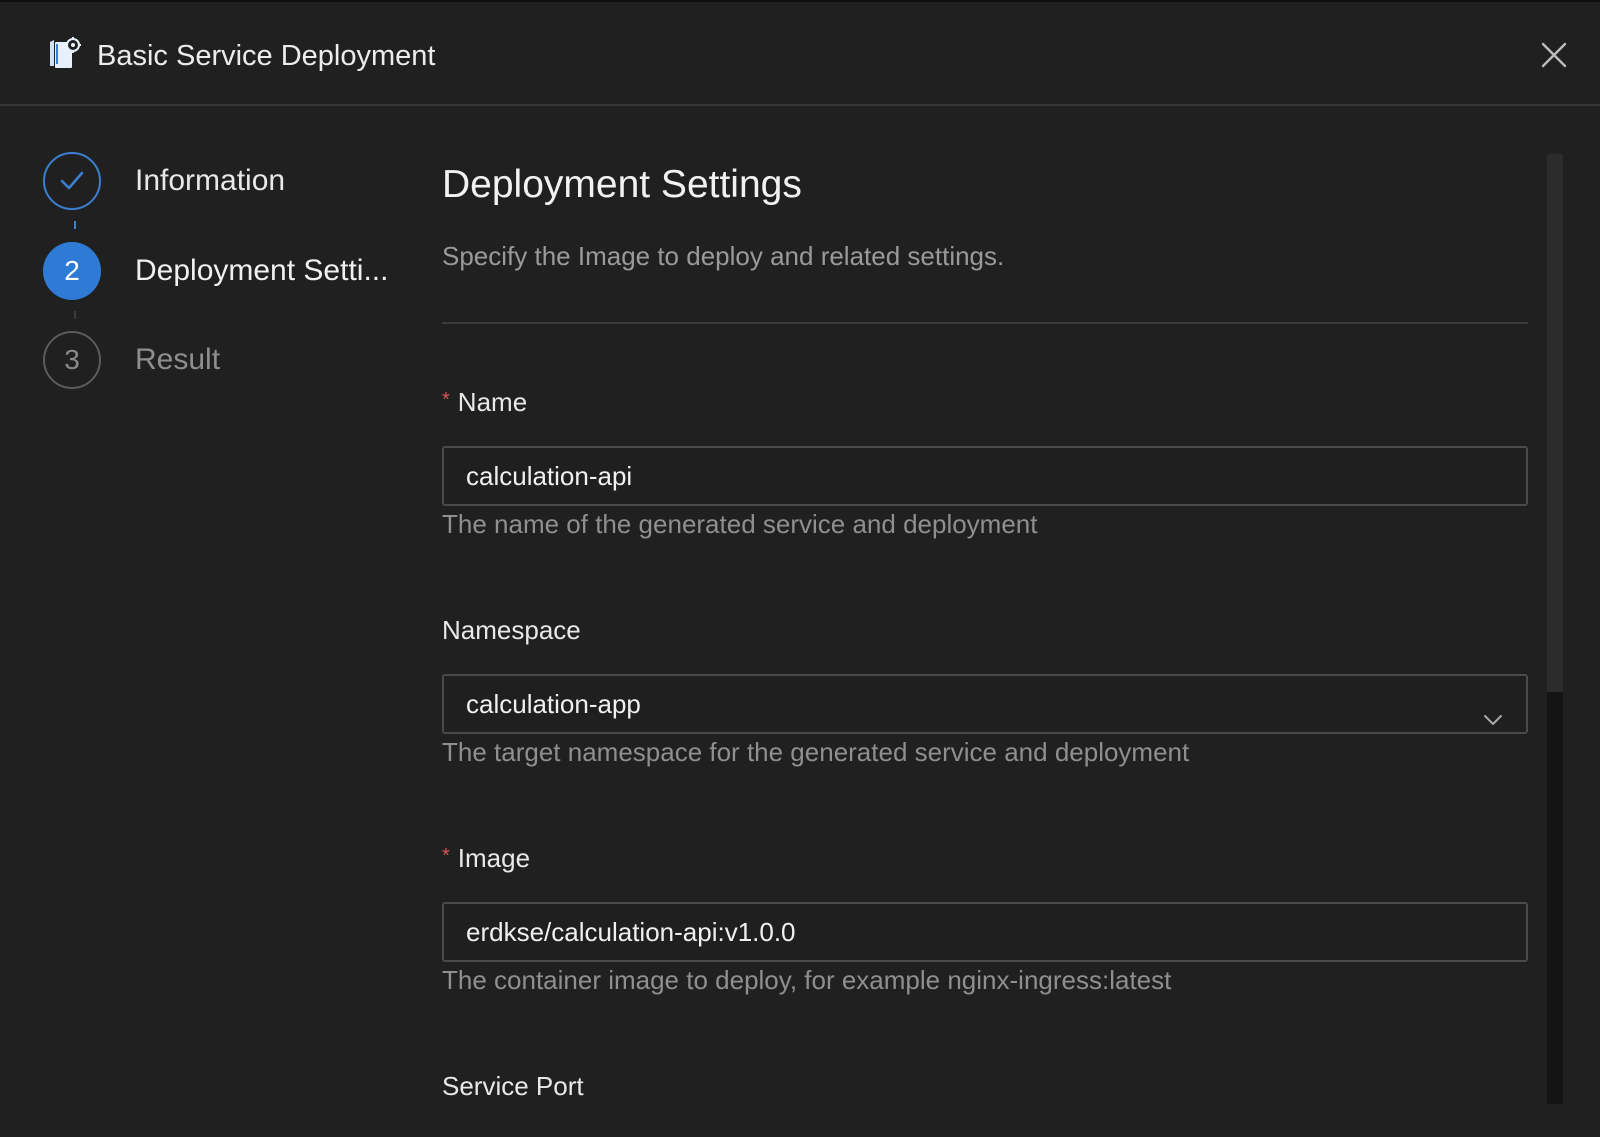  I want to click on step-label: Information, so click(210, 180).